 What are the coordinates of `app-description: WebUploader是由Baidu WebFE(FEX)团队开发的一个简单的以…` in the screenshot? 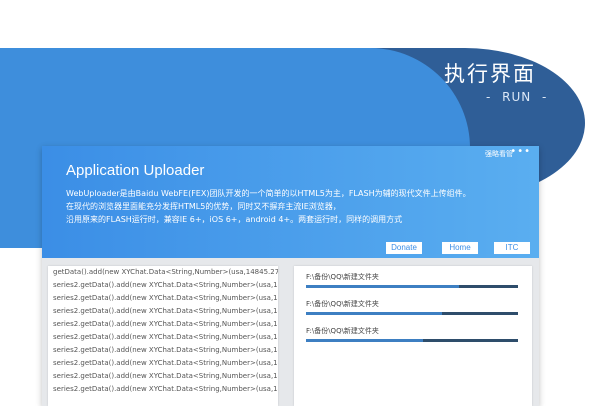 It's located at (296, 206).